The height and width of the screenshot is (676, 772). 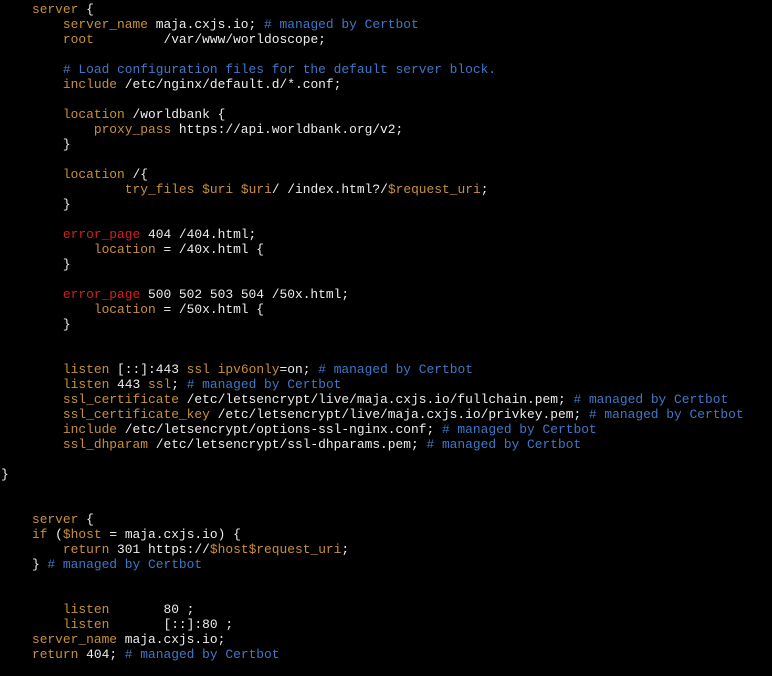 I want to click on code-text: /etc/letsencrypt/options-ssl-nginx.conf;, so click(x=279, y=429).